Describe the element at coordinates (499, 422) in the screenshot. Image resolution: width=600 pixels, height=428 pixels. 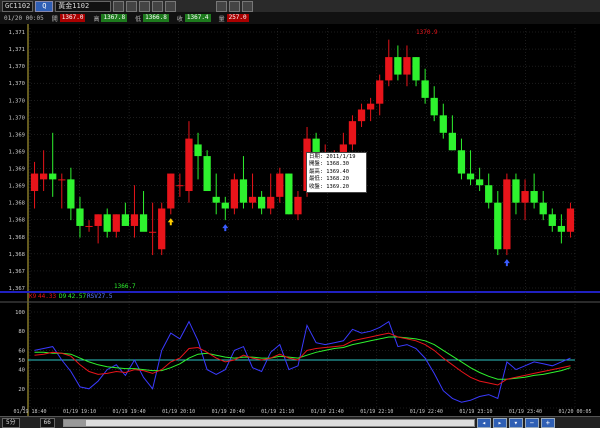
I see `scroll-right-button: ▸` at that location.